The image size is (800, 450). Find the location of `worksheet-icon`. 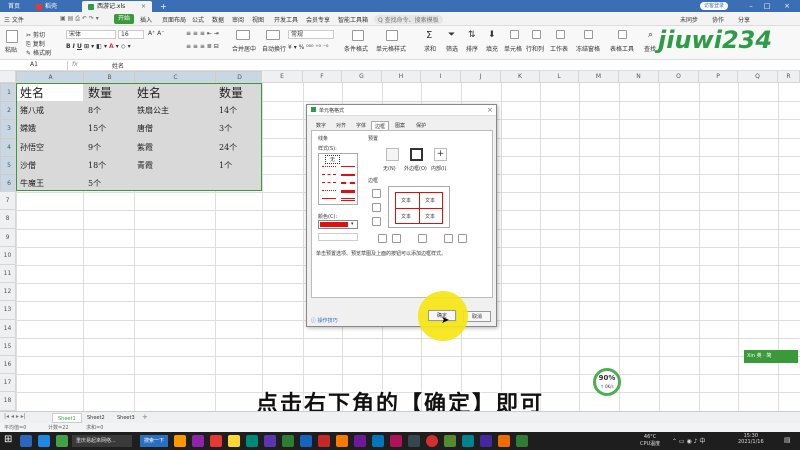

worksheet-icon is located at coordinates (560, 34).